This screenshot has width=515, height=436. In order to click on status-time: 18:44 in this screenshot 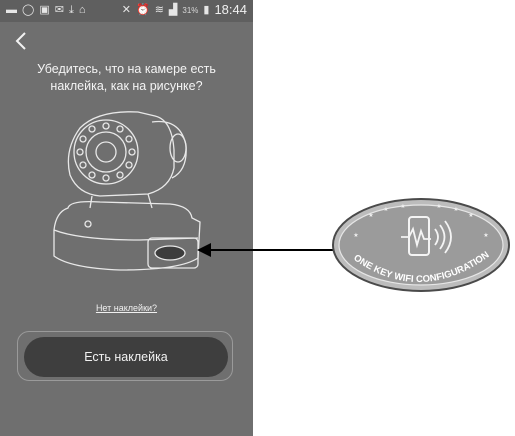, I will do `click(230, 9)`.